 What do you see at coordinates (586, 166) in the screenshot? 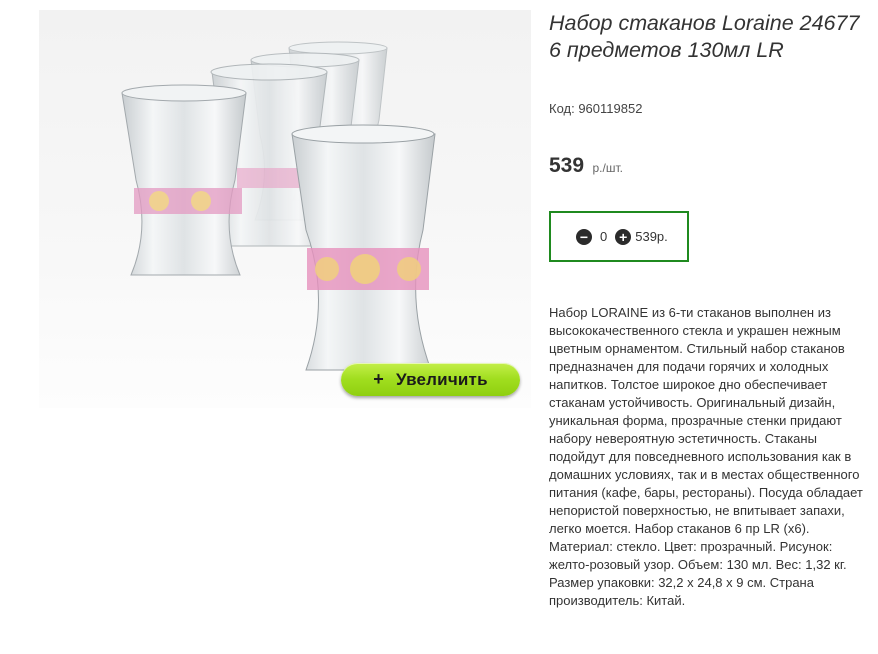
I see `product-price: 539 р./шт.` at bounding box center [586, 166].